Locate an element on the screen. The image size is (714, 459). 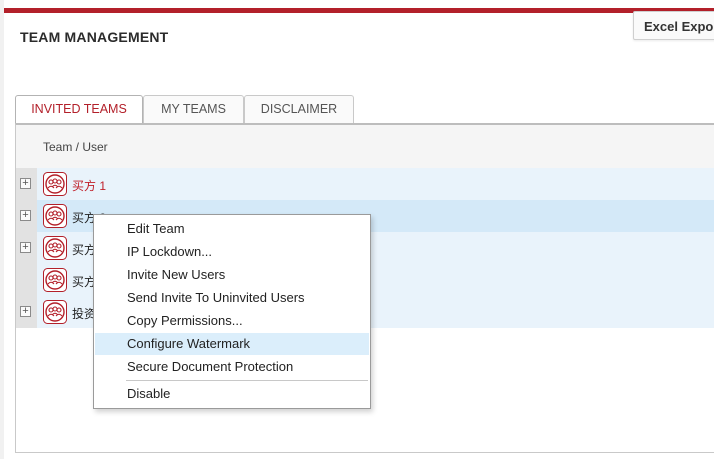
menu-item-secure-document-protection: Secure Document Protection is located at coordinates (232, 367).